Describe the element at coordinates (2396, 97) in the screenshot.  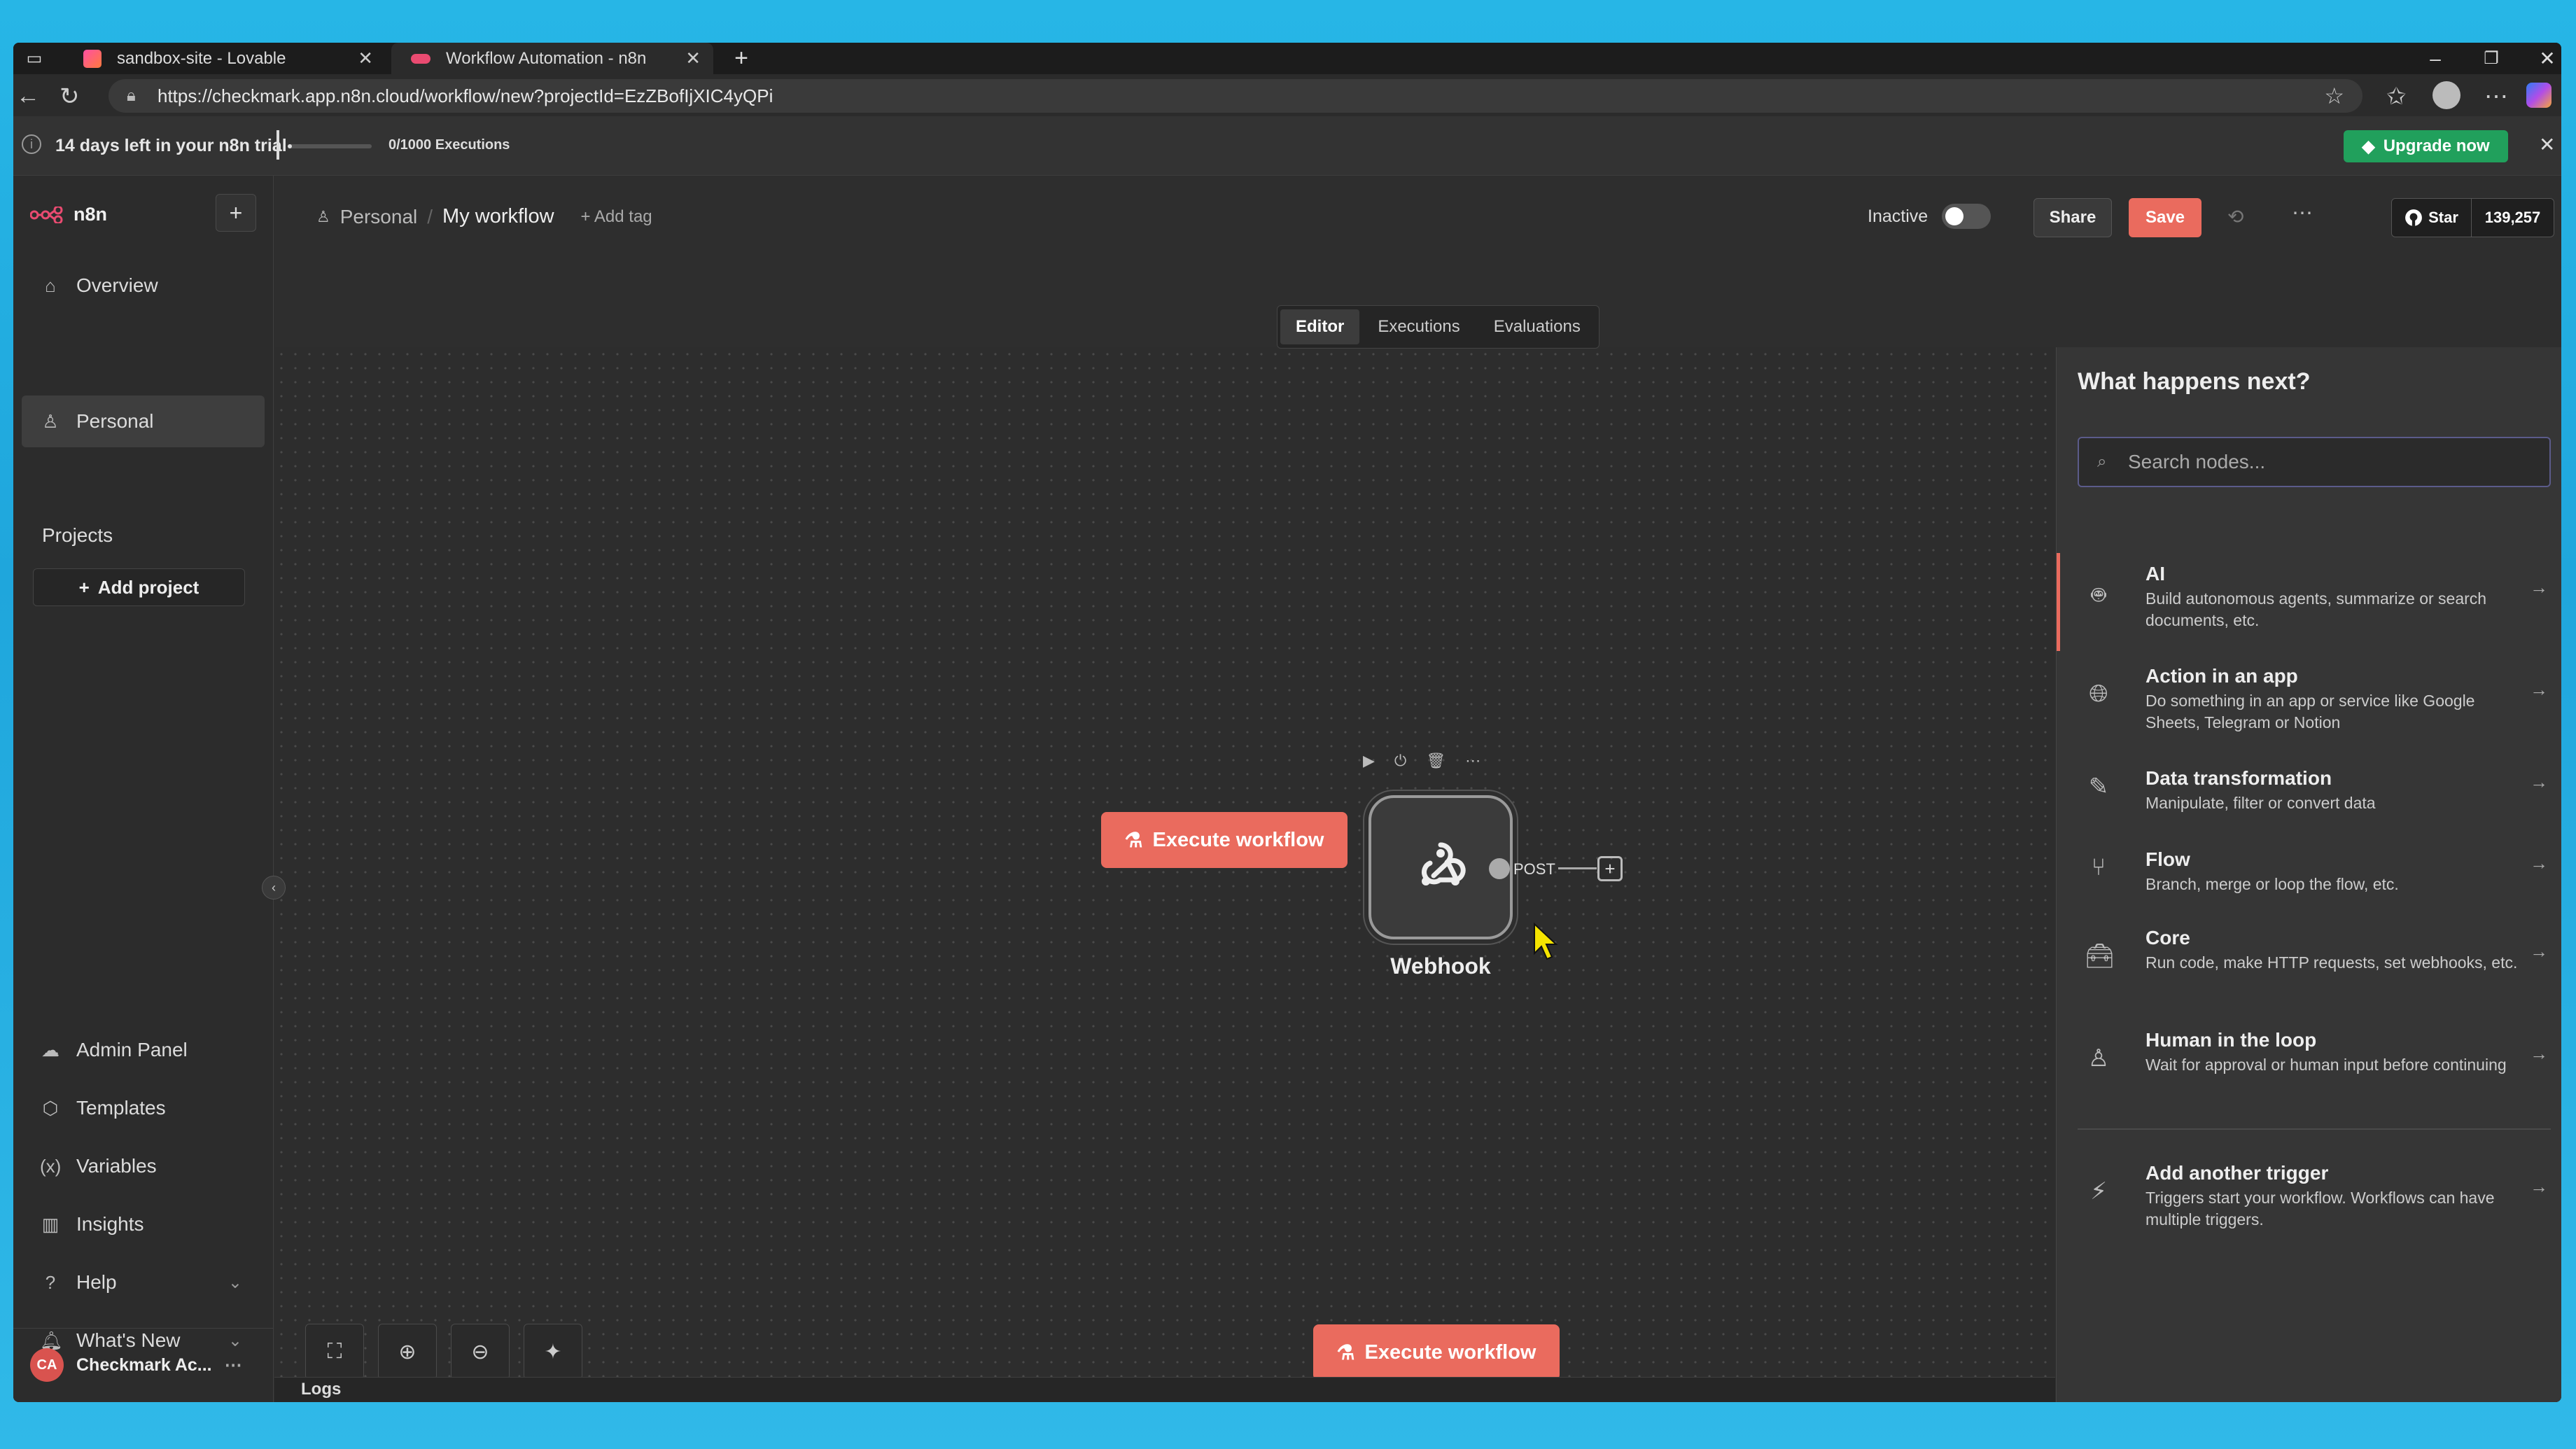
I see `favorites-icon: ✩` at that location.